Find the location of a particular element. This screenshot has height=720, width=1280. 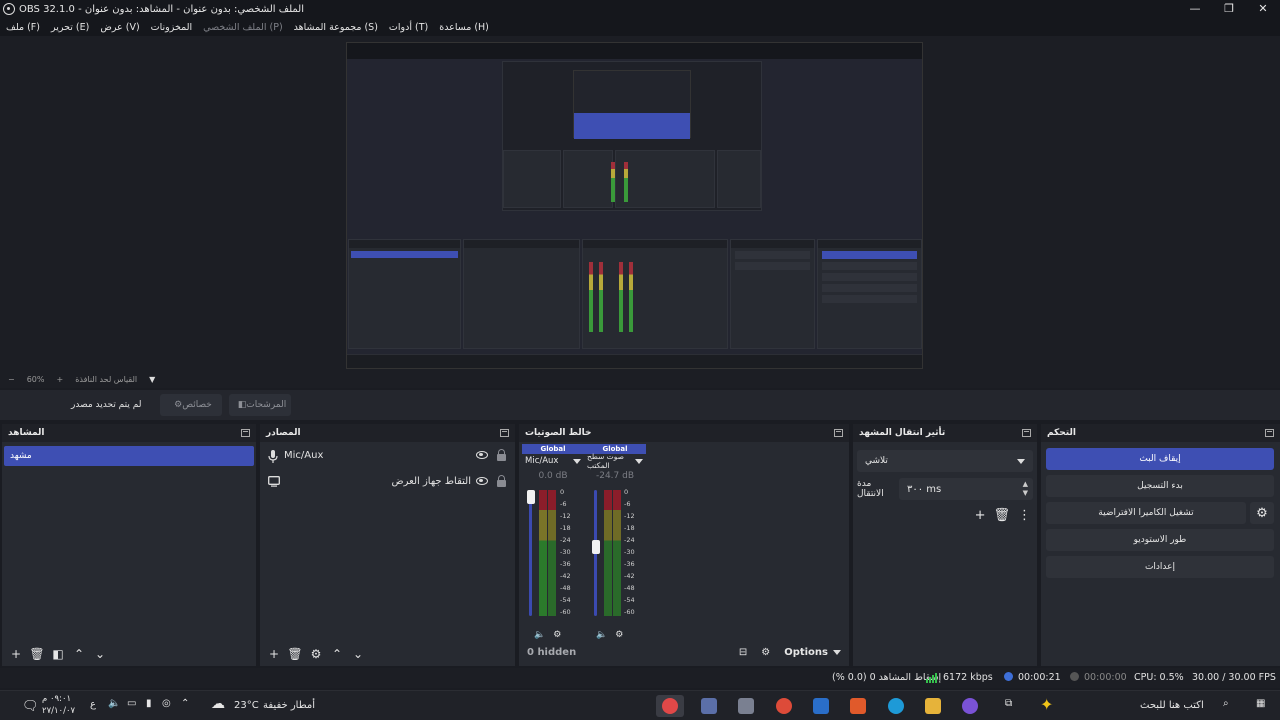

weather-temp: 23°C is located at coordinates (246, 705).